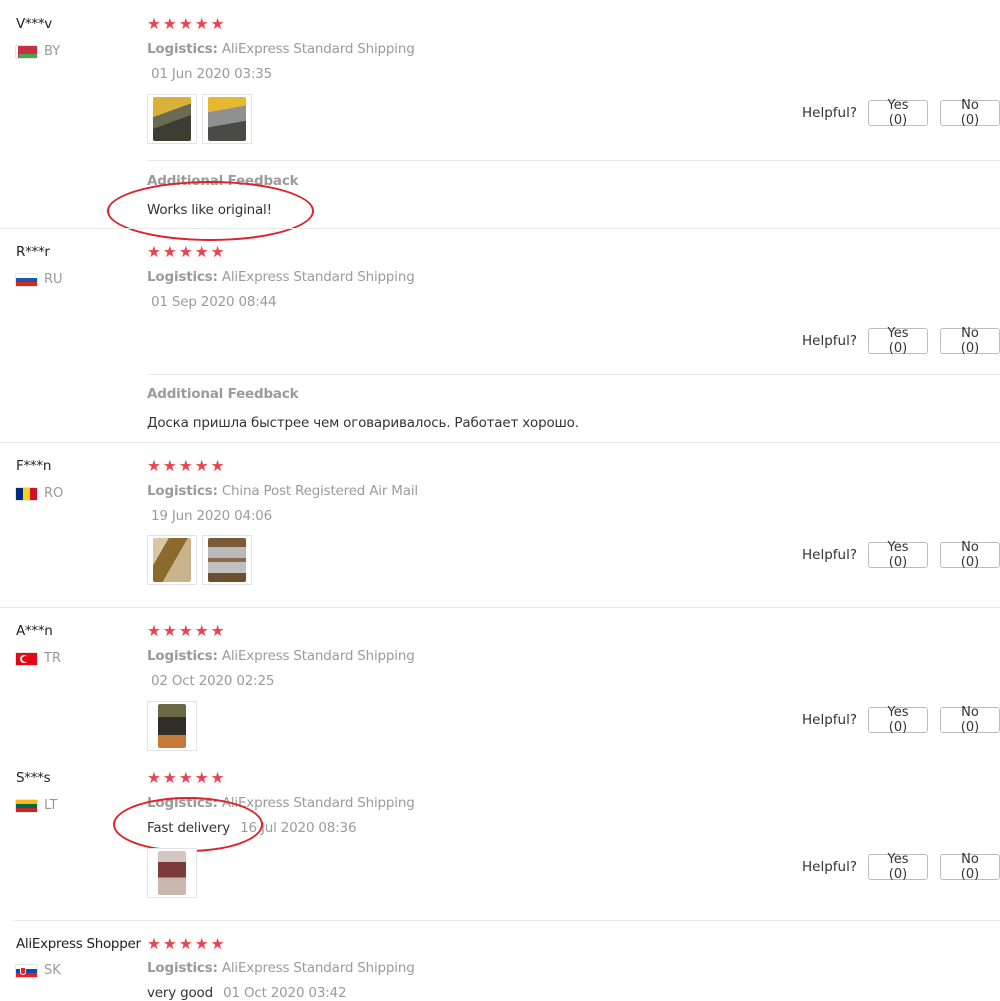 Image resolution: width=1000 pixels, height=1001 pixels. What do you see at coordinates (53, 279) in the screenshot?
I see `country-code: RU` at bounding box center [53, 279].